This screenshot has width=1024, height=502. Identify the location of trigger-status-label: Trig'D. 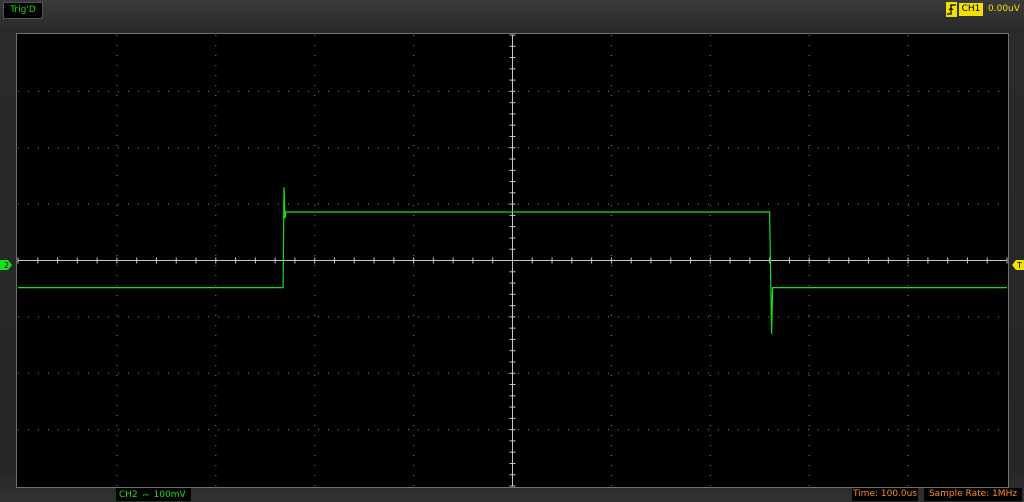
(23, 10).